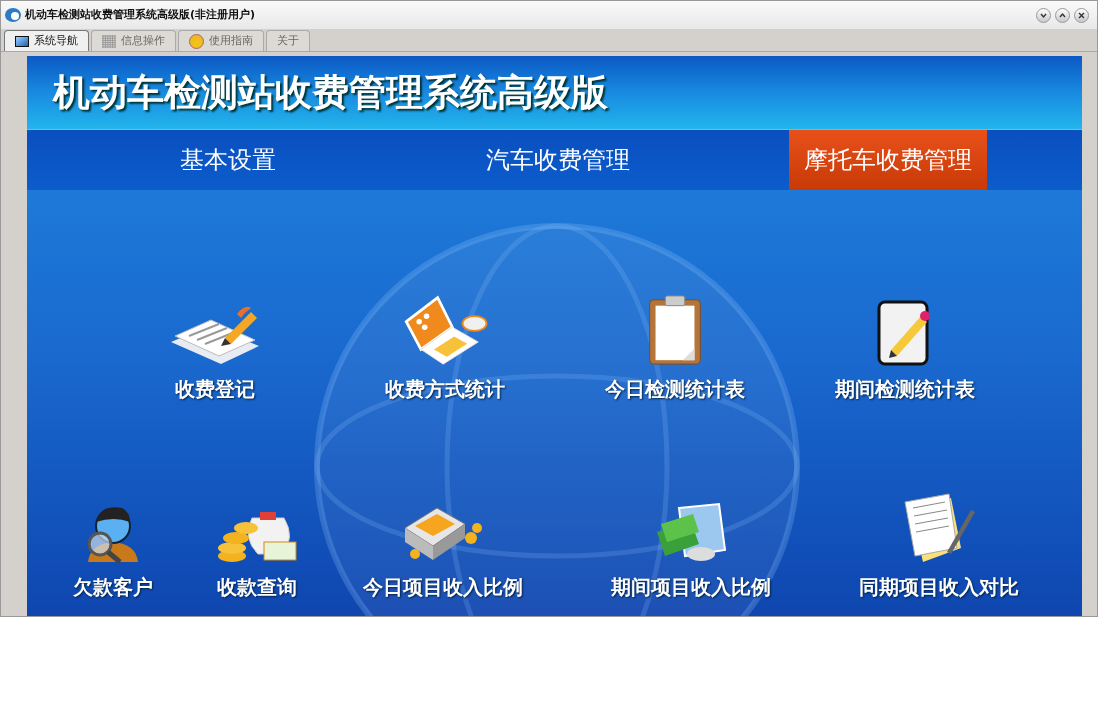 This screenshot has height=711, width=1098. What do you see at coordinates (443, 546) in the screenshot?
I see `function-button: 今日项目收入比例` at bounding box center [443, 546].